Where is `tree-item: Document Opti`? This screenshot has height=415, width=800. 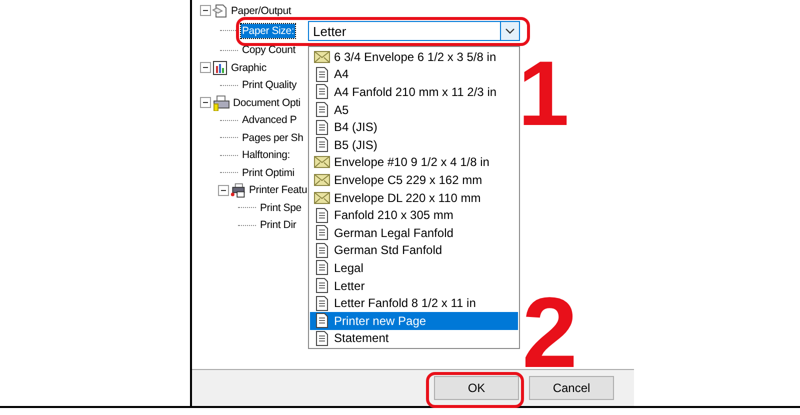 tree-item: Document Opti is located at coordinates (267, 103).